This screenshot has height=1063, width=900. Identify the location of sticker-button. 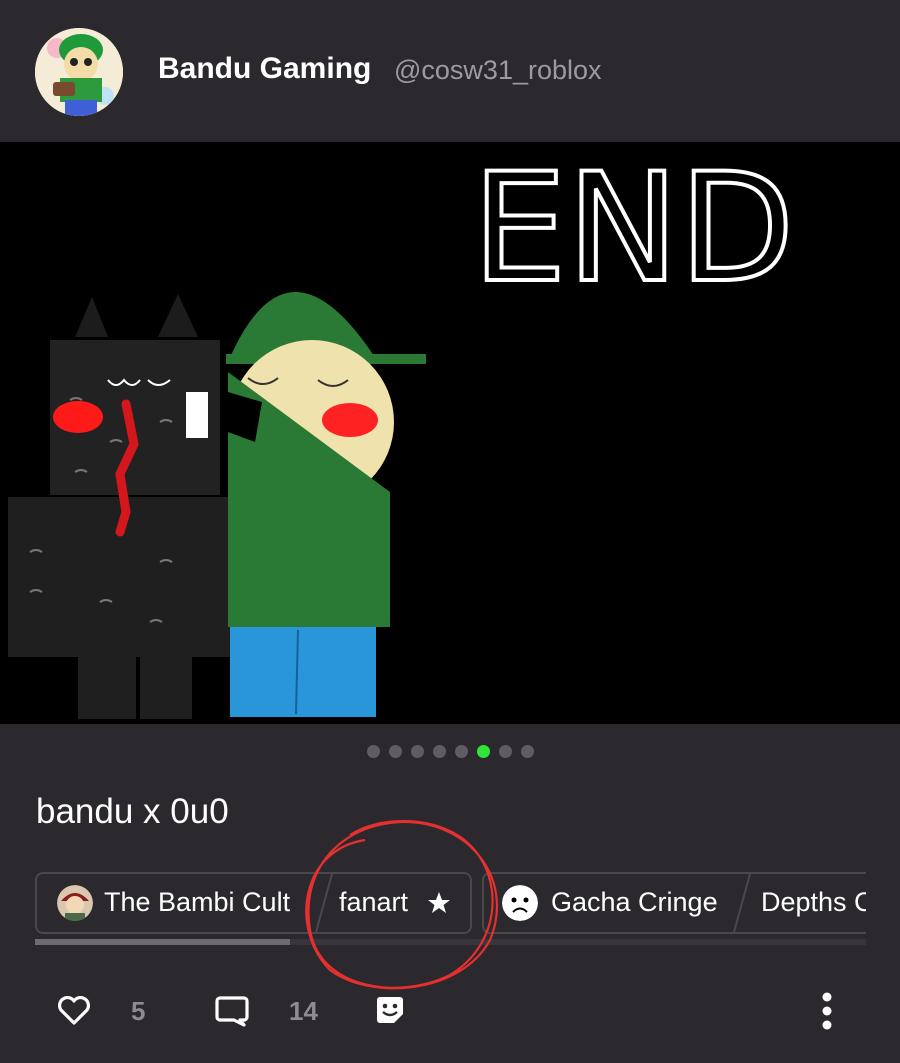
(390, 1012).